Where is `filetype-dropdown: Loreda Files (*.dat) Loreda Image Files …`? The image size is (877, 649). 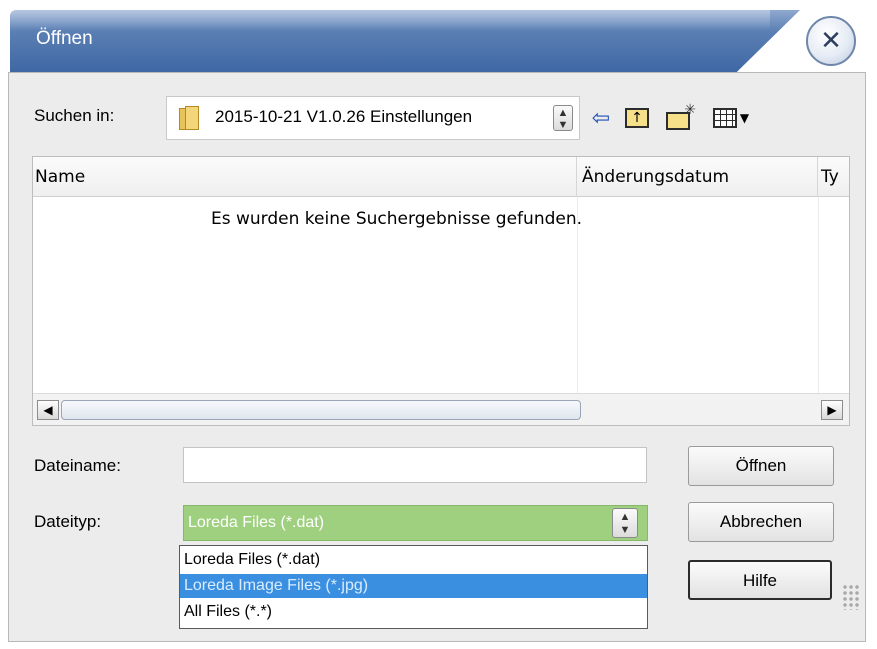 filetype-dropdown: Loreda Files (*.dat) Loreda Image Files … is located at coordinates (413, 587).